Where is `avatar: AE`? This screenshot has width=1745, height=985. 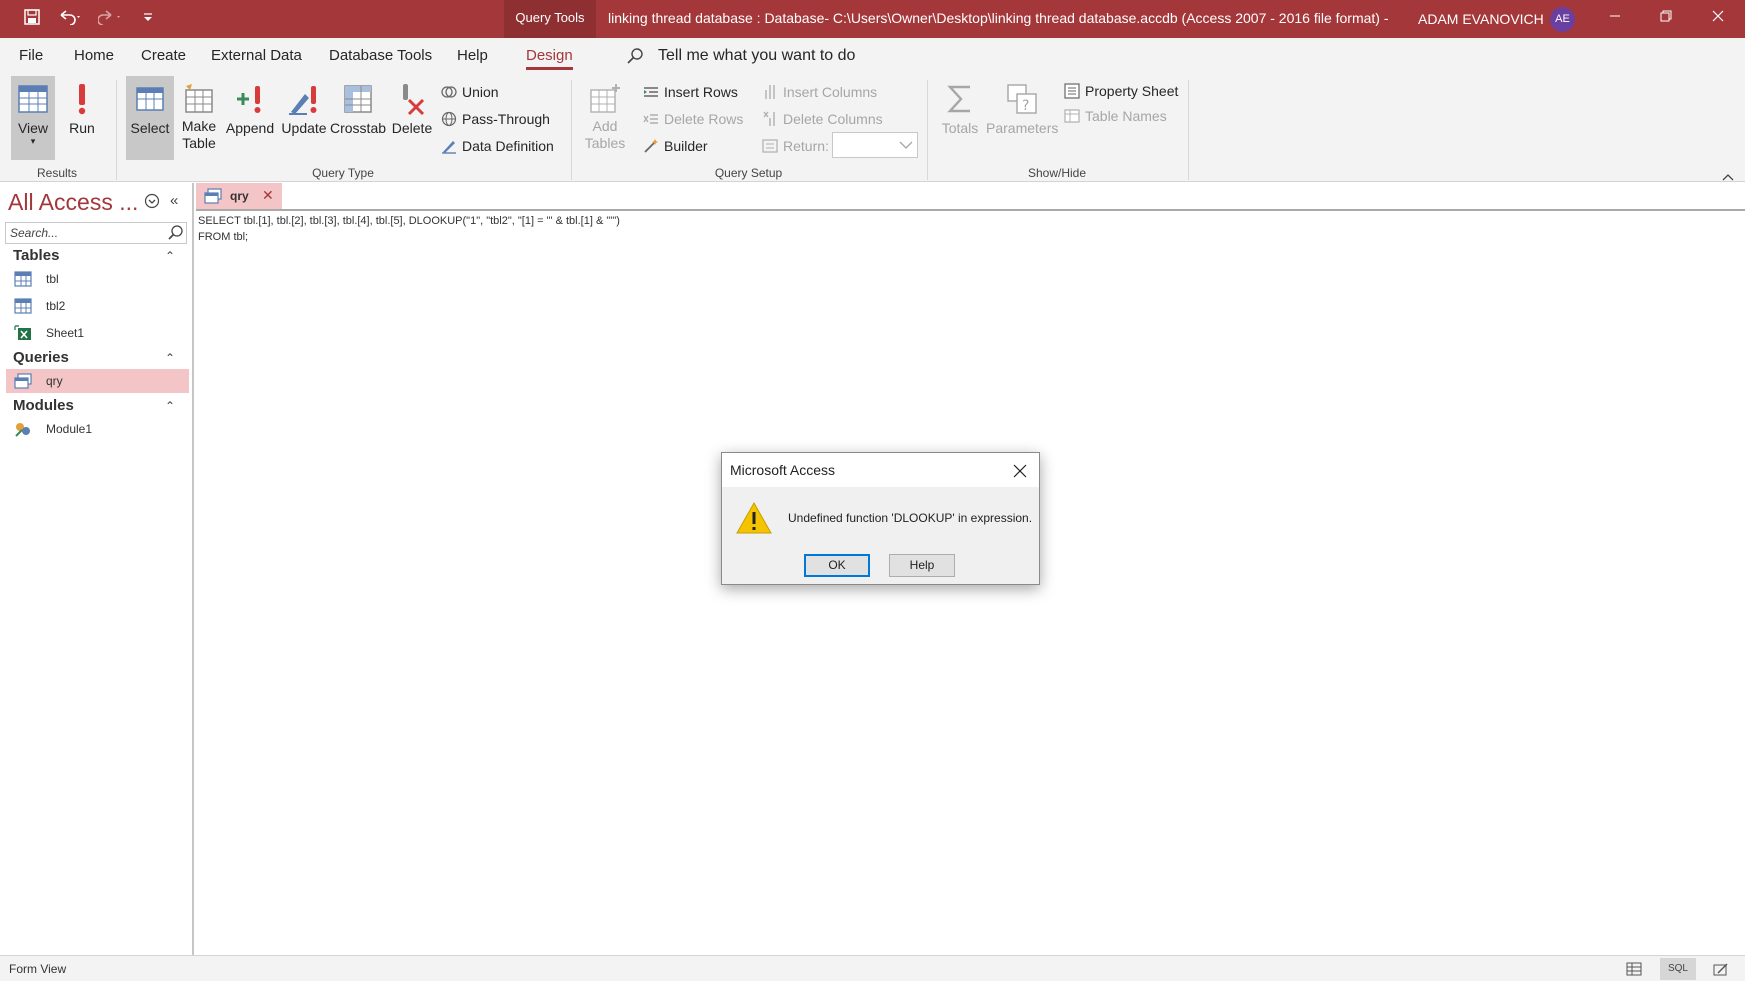
avatar: AE is located at coordinates (1562, 19).